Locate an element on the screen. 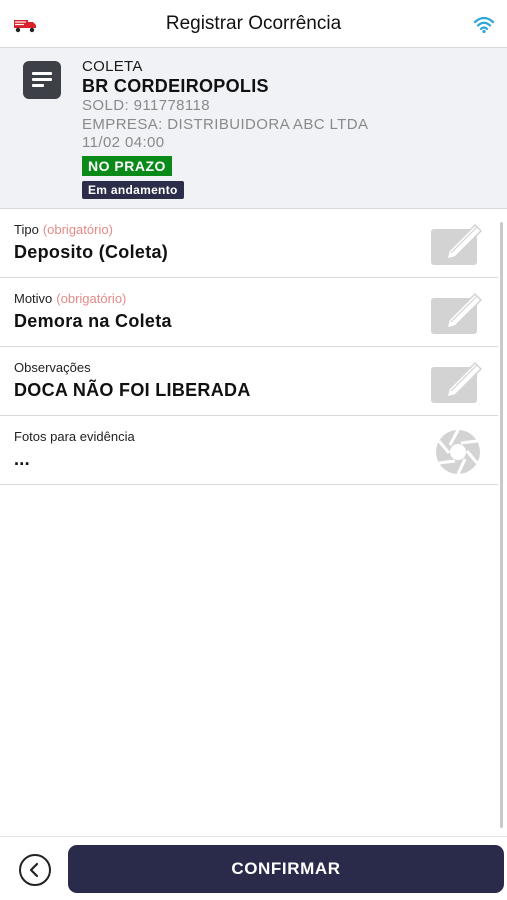 This screenshot has height=900, width=507. status-badge: Em andamento is located at coordinates (133, 190).